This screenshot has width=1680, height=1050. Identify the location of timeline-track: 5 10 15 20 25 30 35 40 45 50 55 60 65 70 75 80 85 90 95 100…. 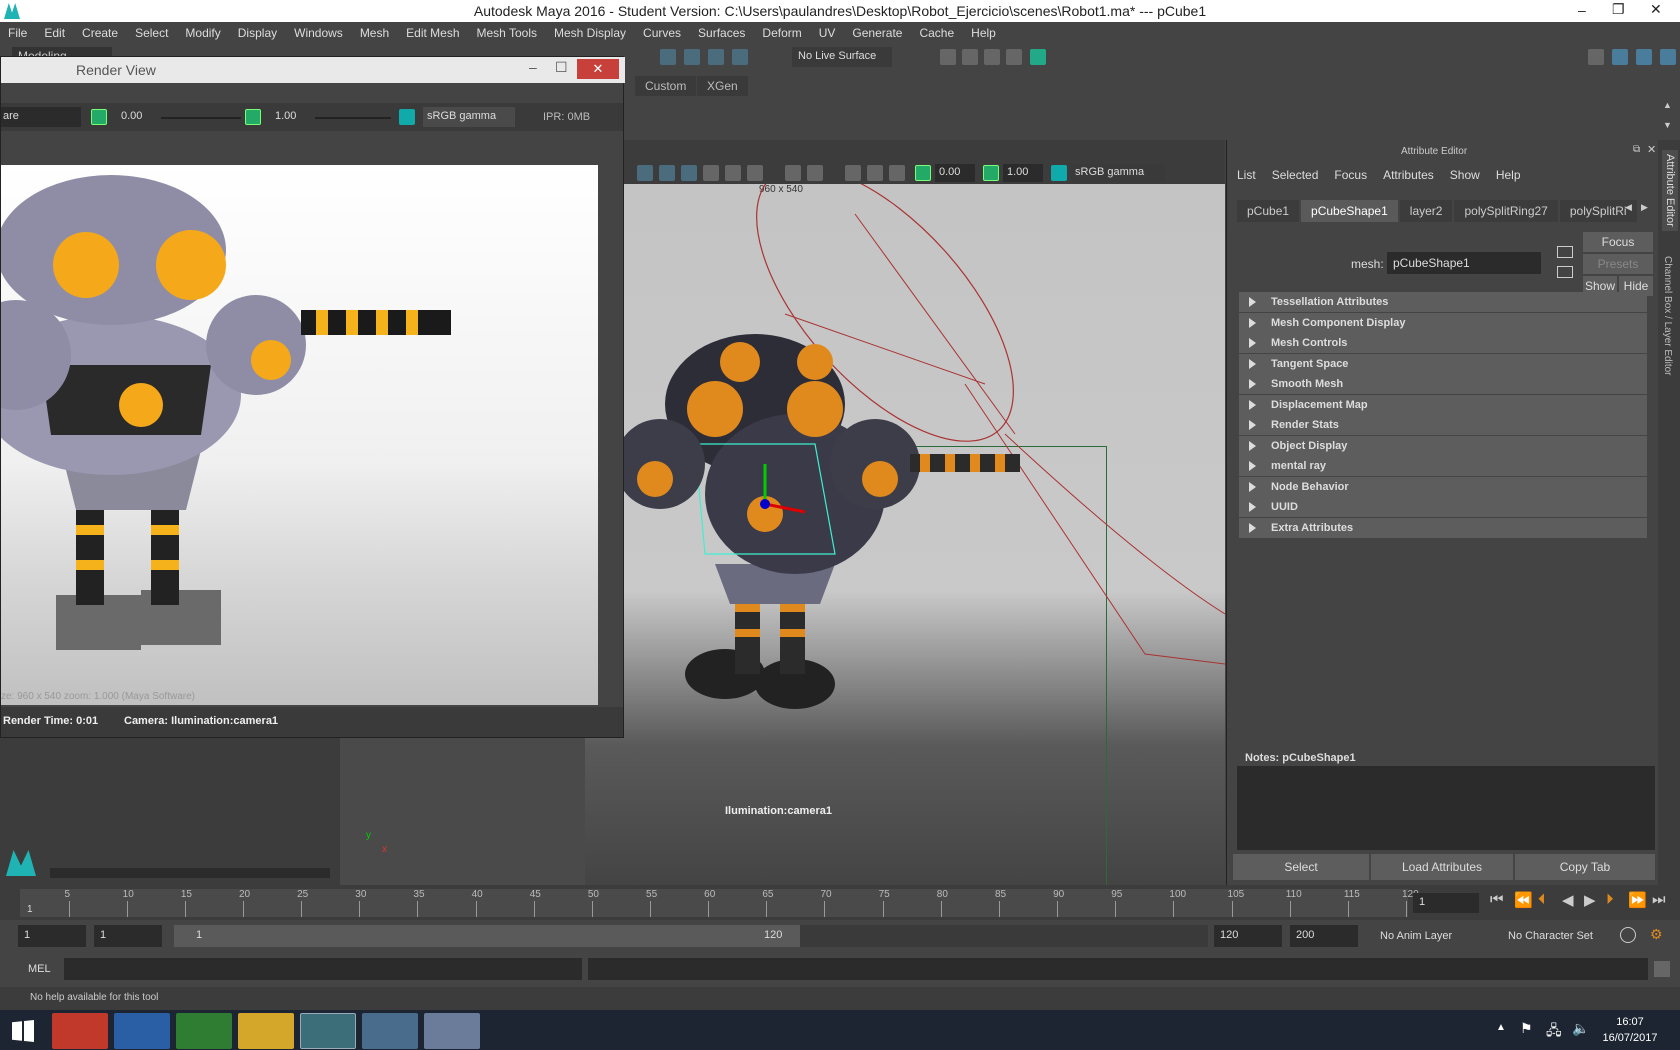
(719, 903).